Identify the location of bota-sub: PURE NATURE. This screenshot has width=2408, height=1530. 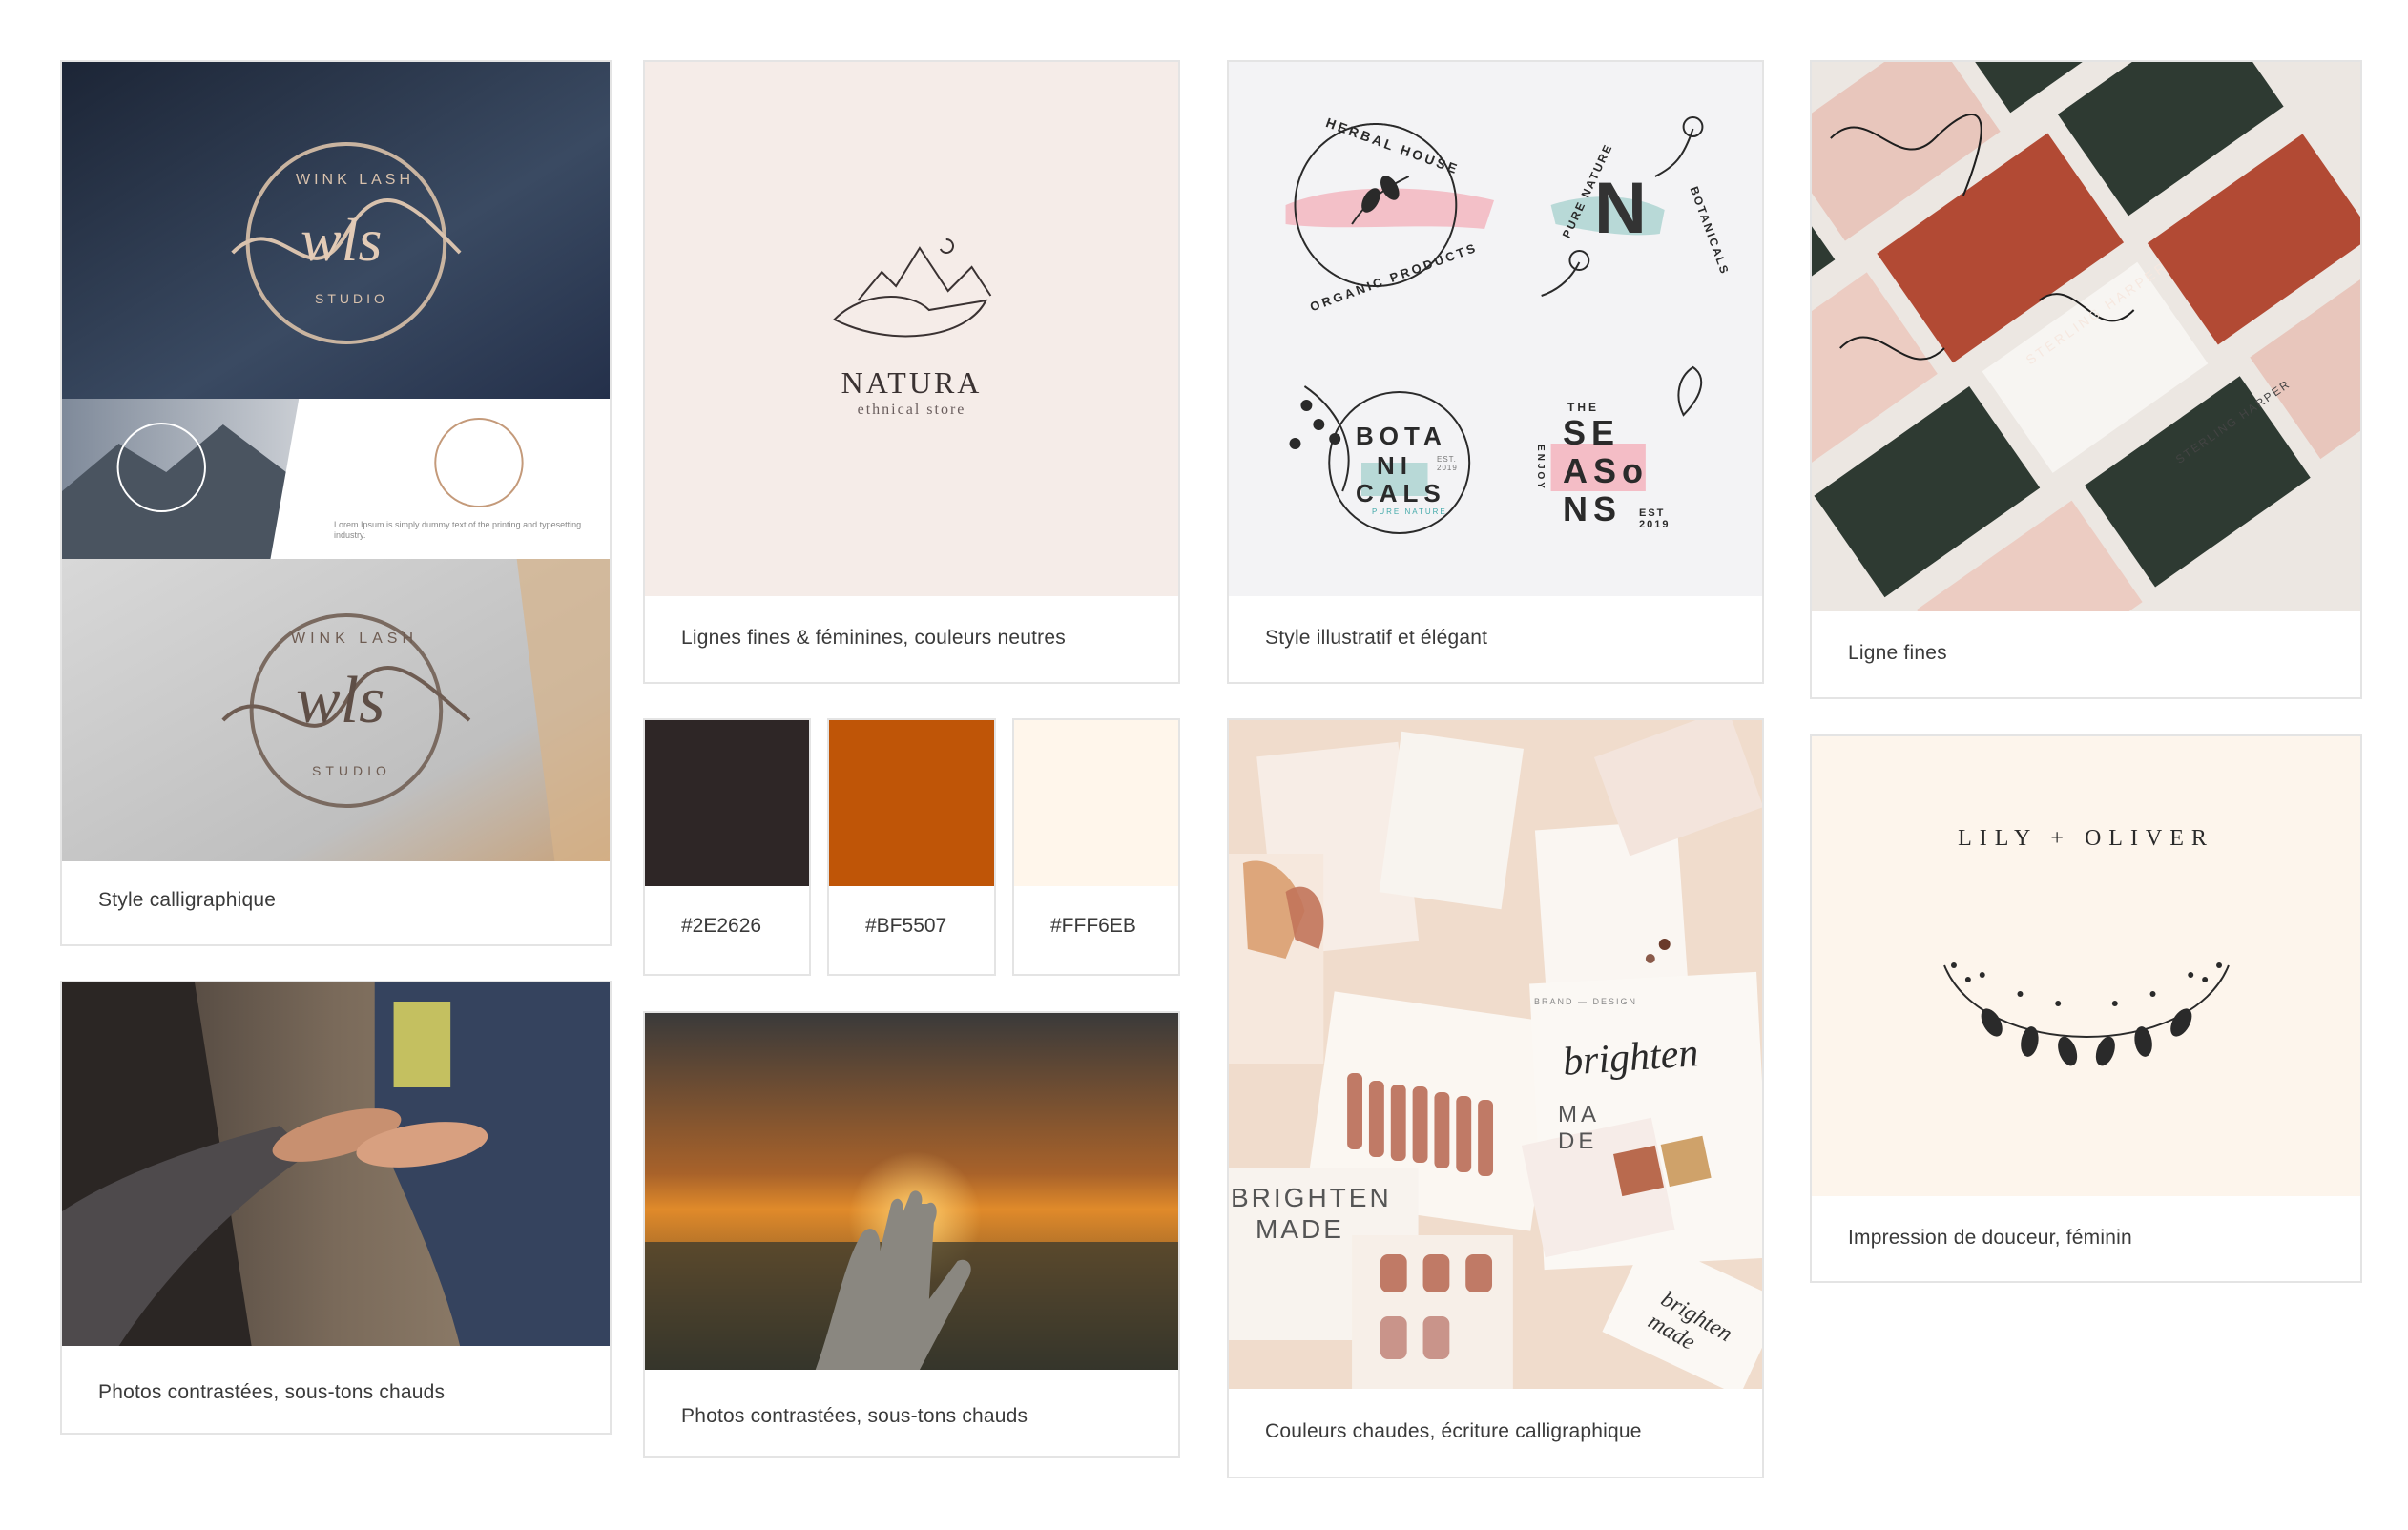
(1409, 512).